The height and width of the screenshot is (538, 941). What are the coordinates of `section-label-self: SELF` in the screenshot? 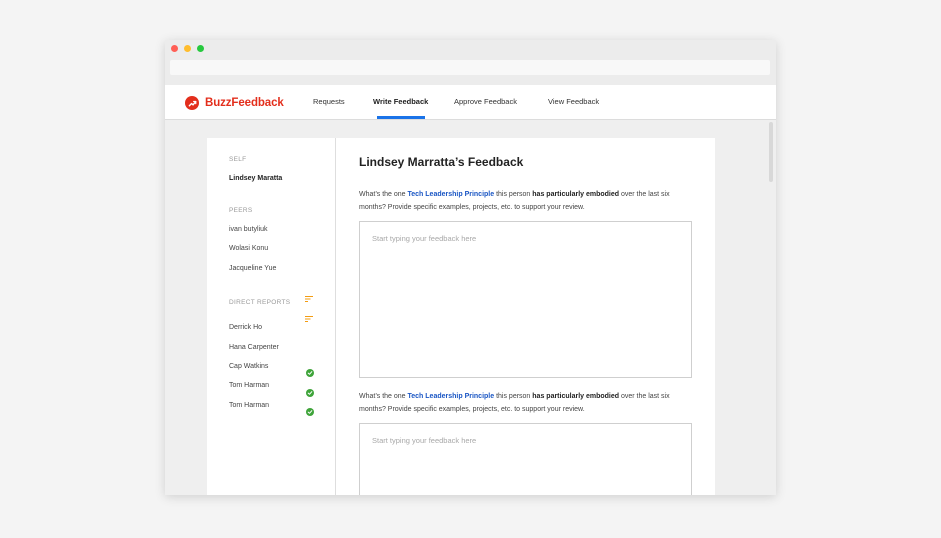 It's located at (238, 159).